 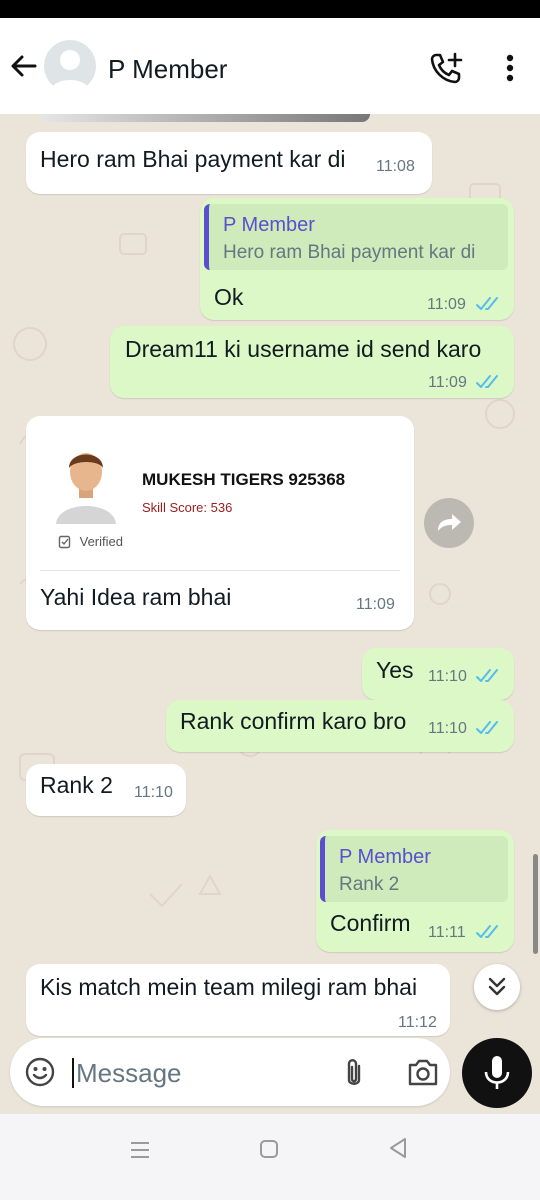 I want to click on quote-text: Hero ram Bhai payment kar di, so click(x=349, y=252).